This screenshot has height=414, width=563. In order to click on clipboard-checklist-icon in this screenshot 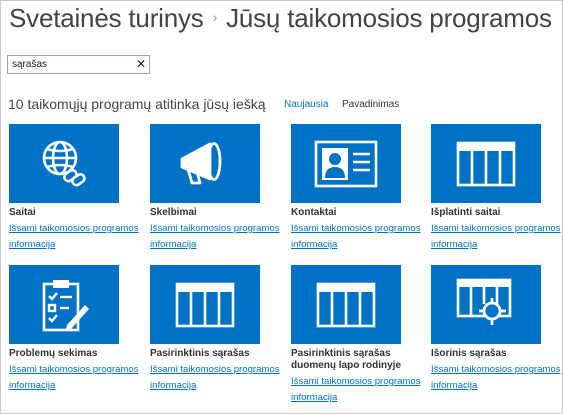, I will do `click(65, 305)`.